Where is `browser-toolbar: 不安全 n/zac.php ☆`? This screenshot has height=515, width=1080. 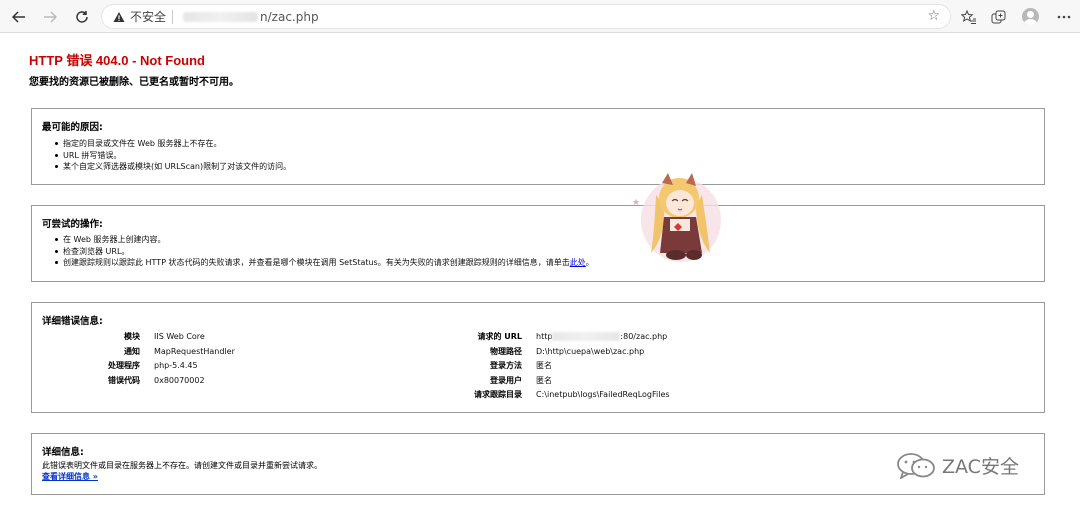
browser-toolbar: 不安全 n/zac.php ☆ is located at coordinates (540, 16).